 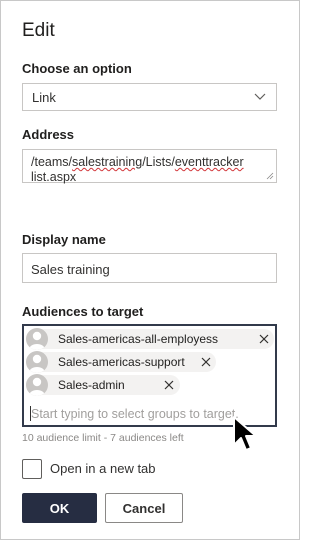 I want to click on audiences-label: Audiences to target, so click(x=83, y=311).